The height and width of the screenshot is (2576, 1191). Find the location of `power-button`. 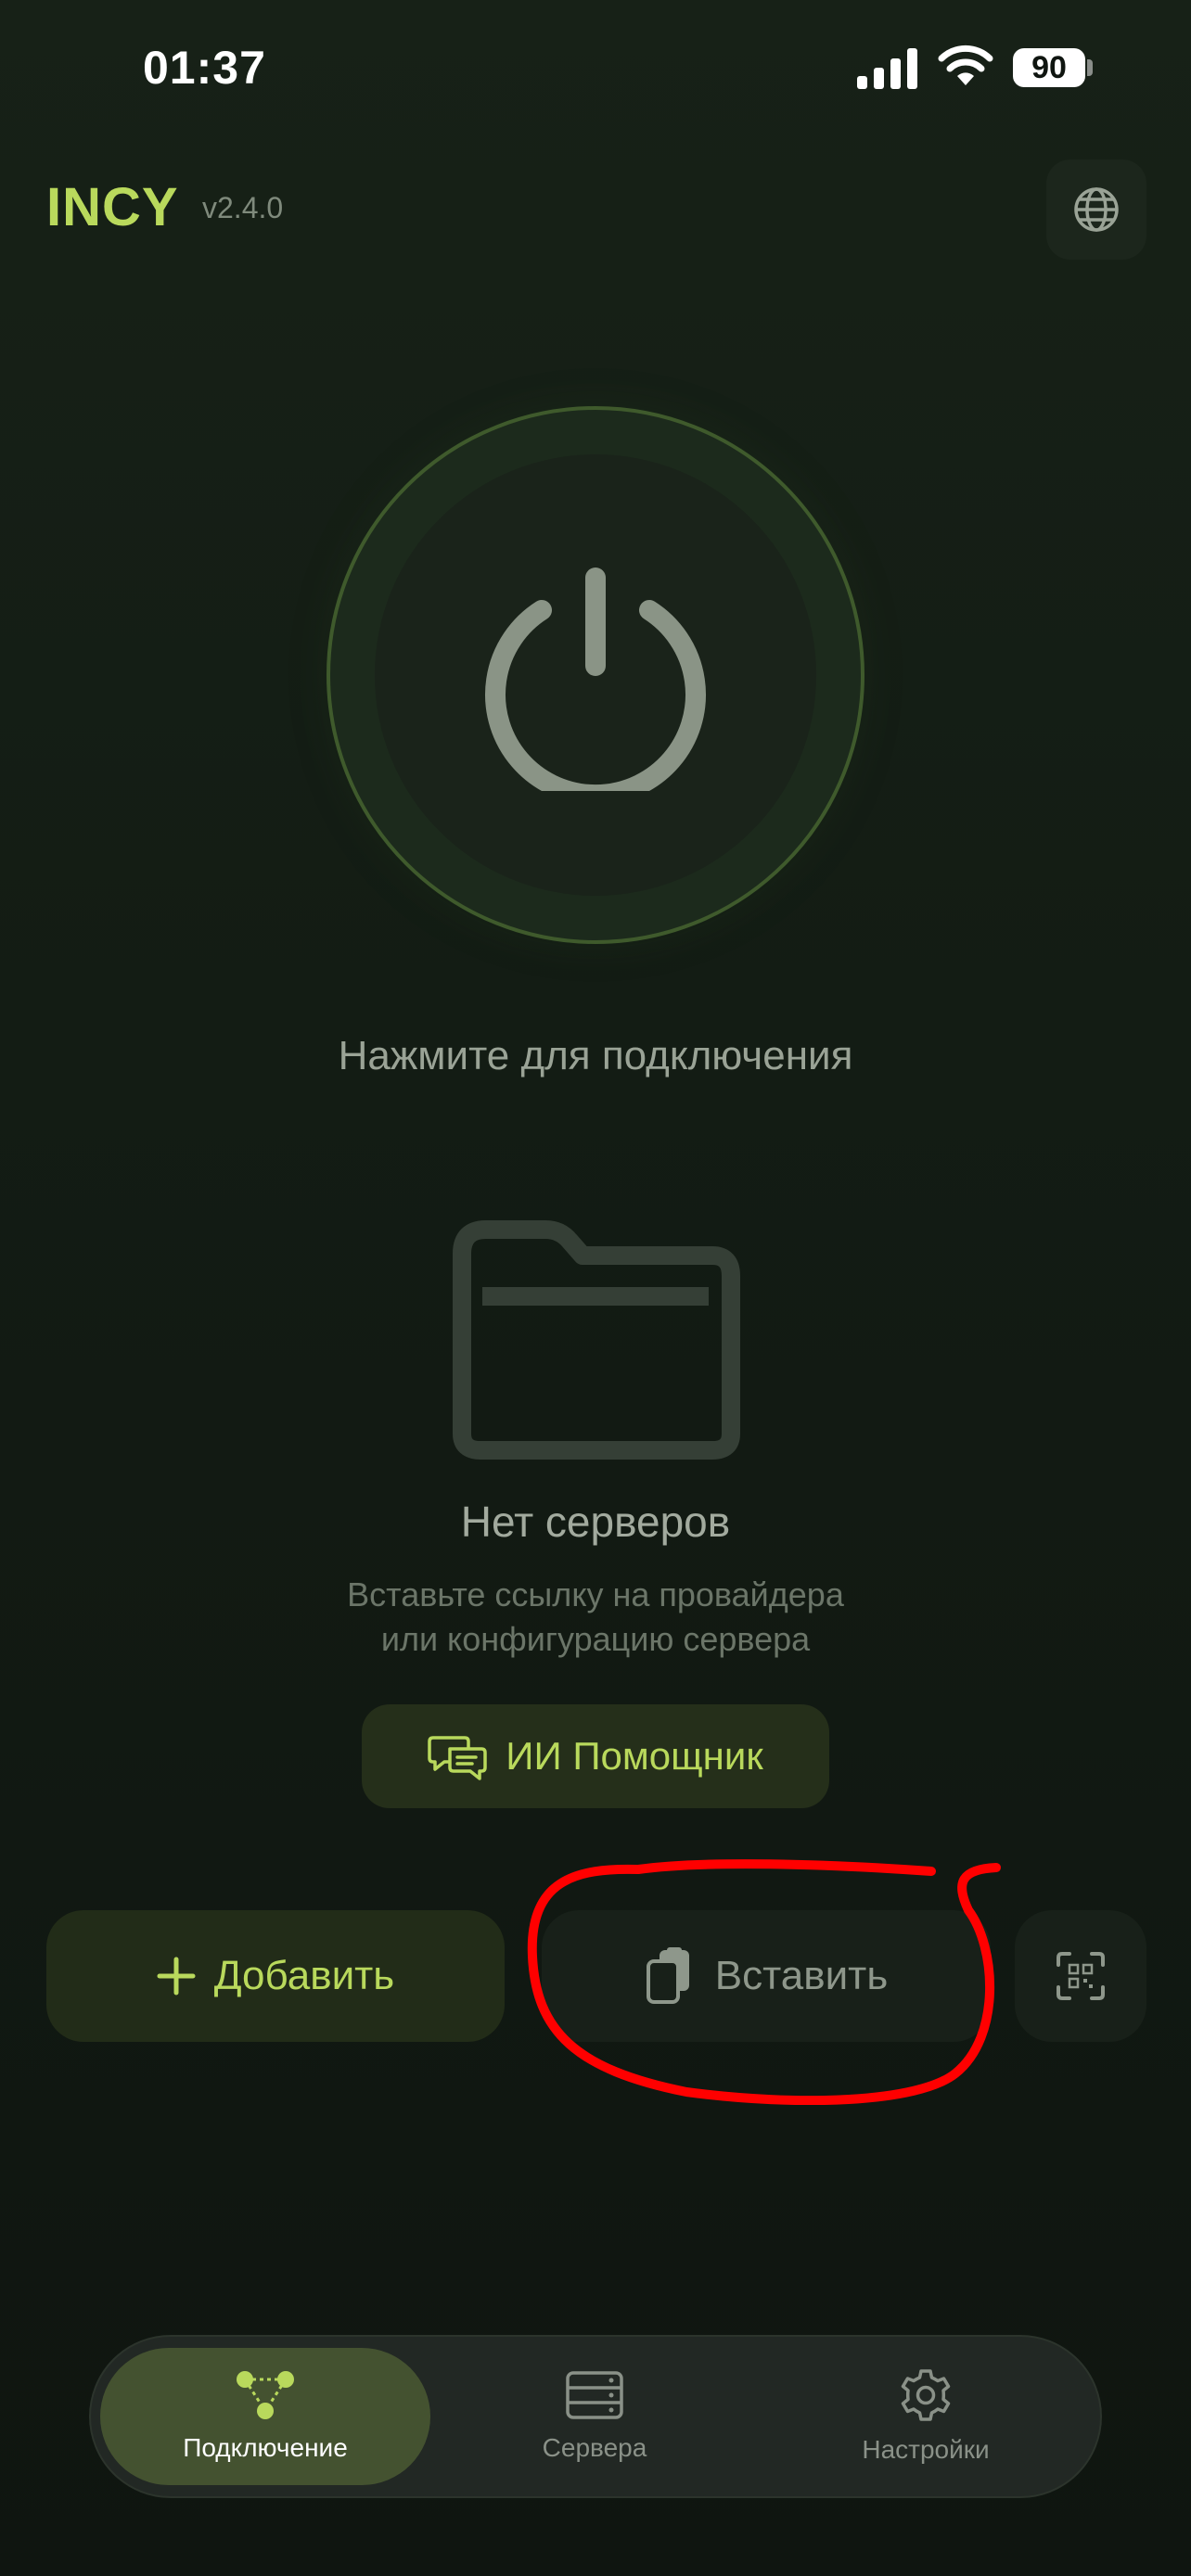

power-button is located at coordinates (595, 675).